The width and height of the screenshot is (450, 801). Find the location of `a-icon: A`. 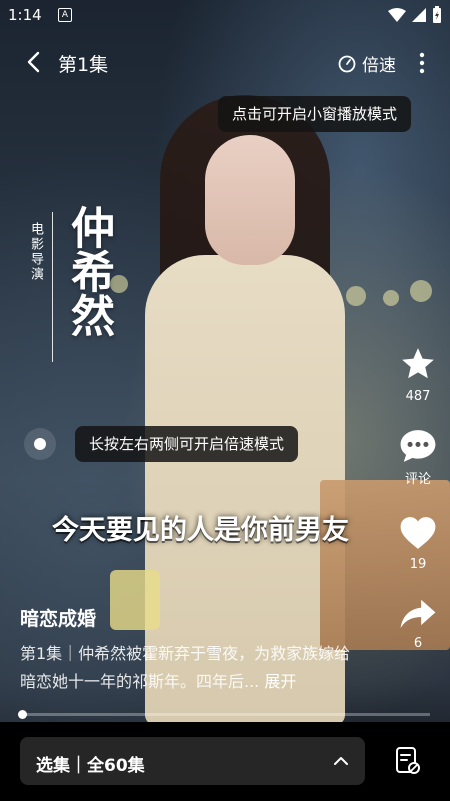

a-icon: A is located at coordinates (65, 15).